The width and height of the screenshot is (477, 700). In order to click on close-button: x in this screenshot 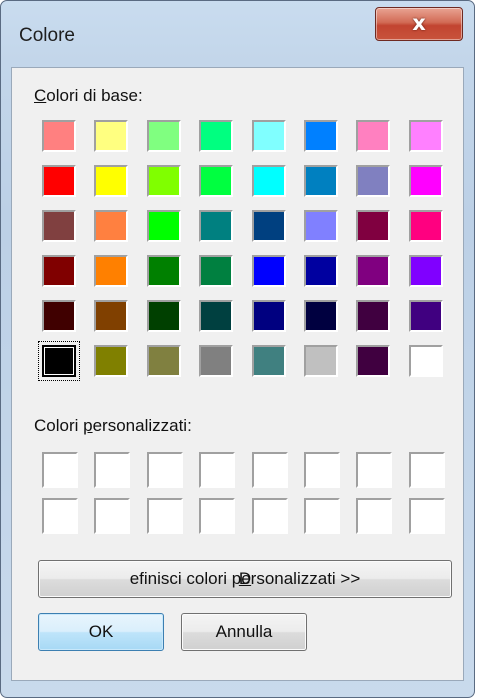, I will do `click(419, 24)`.